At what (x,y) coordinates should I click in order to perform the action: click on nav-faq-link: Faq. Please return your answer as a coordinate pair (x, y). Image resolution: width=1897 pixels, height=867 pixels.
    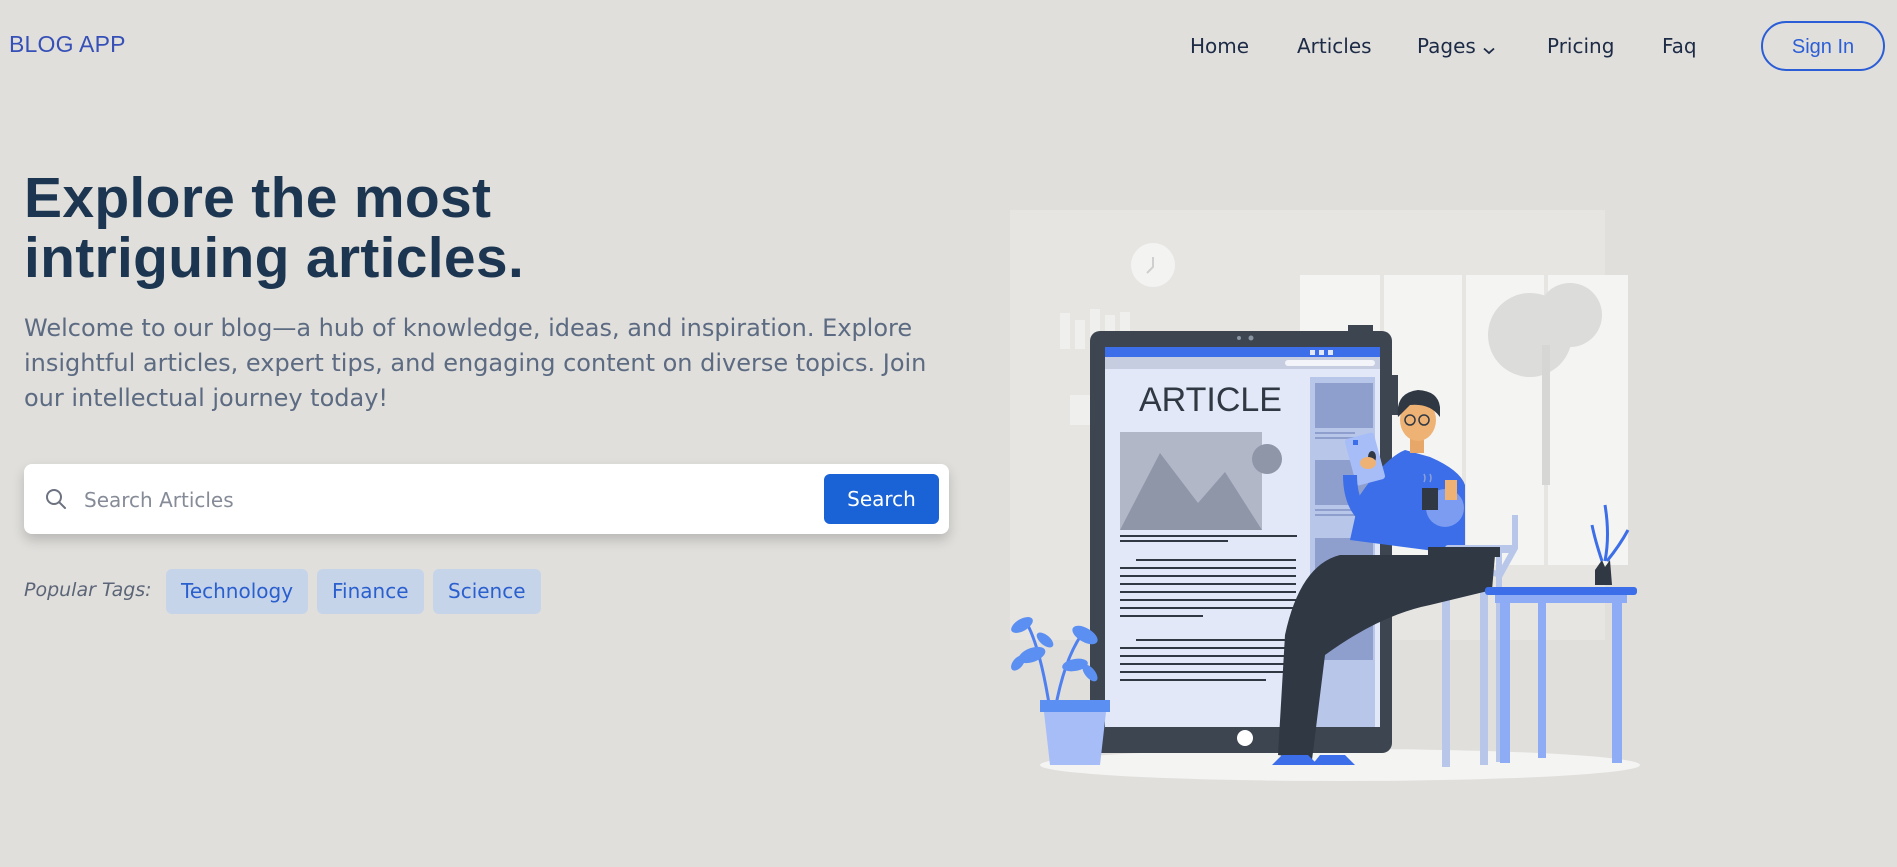
    Looking at the image, I should click on (1679, 46).